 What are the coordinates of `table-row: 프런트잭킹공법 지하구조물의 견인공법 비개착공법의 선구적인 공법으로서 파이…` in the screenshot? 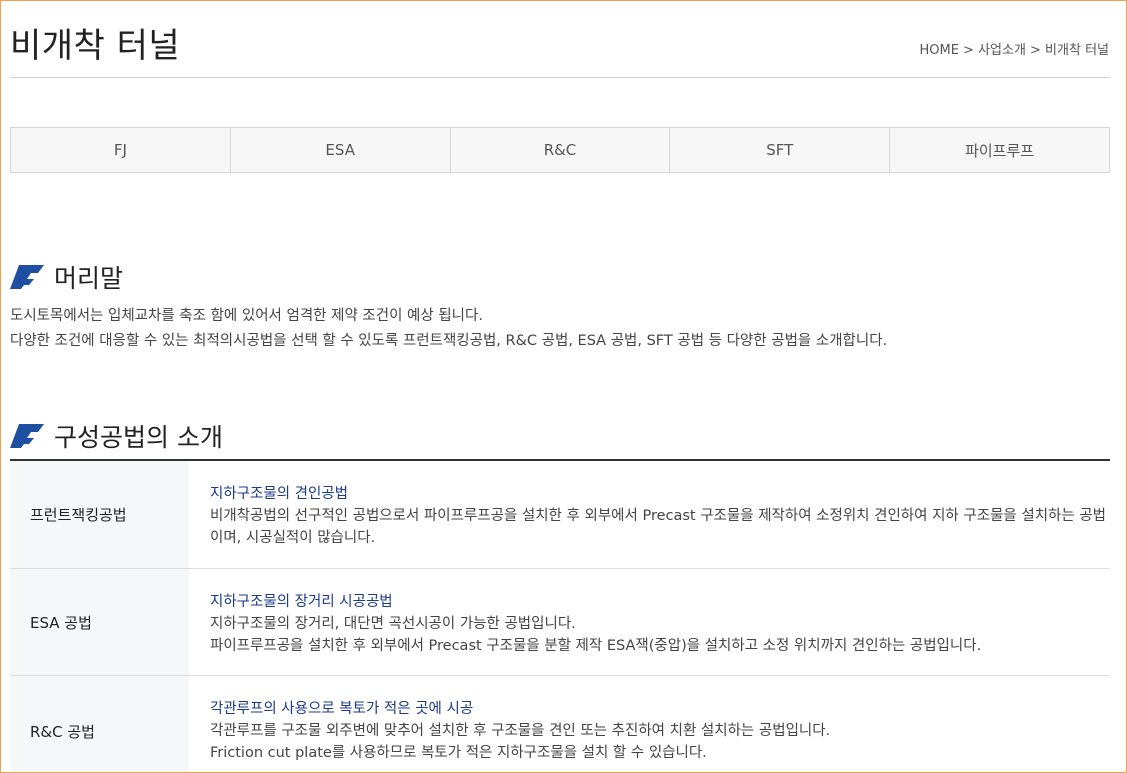 It's located at (560, 515).